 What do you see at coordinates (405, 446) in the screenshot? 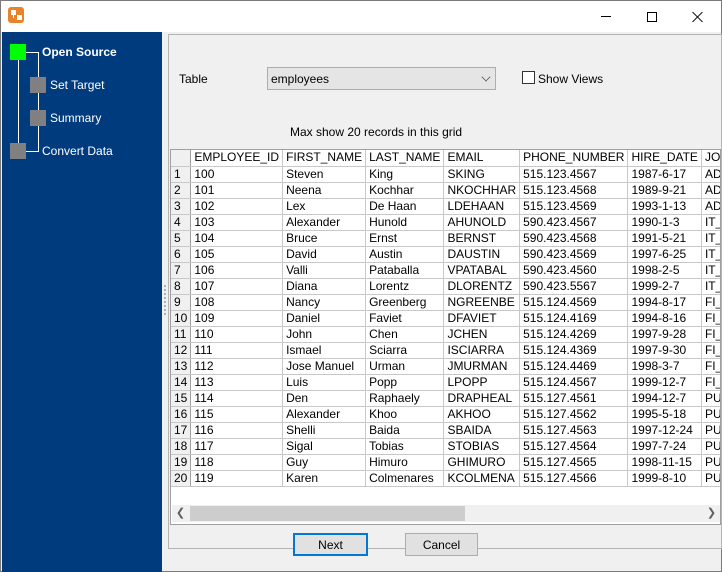
I see `grid-cell: Tobias` at bounding box center [405, 446].